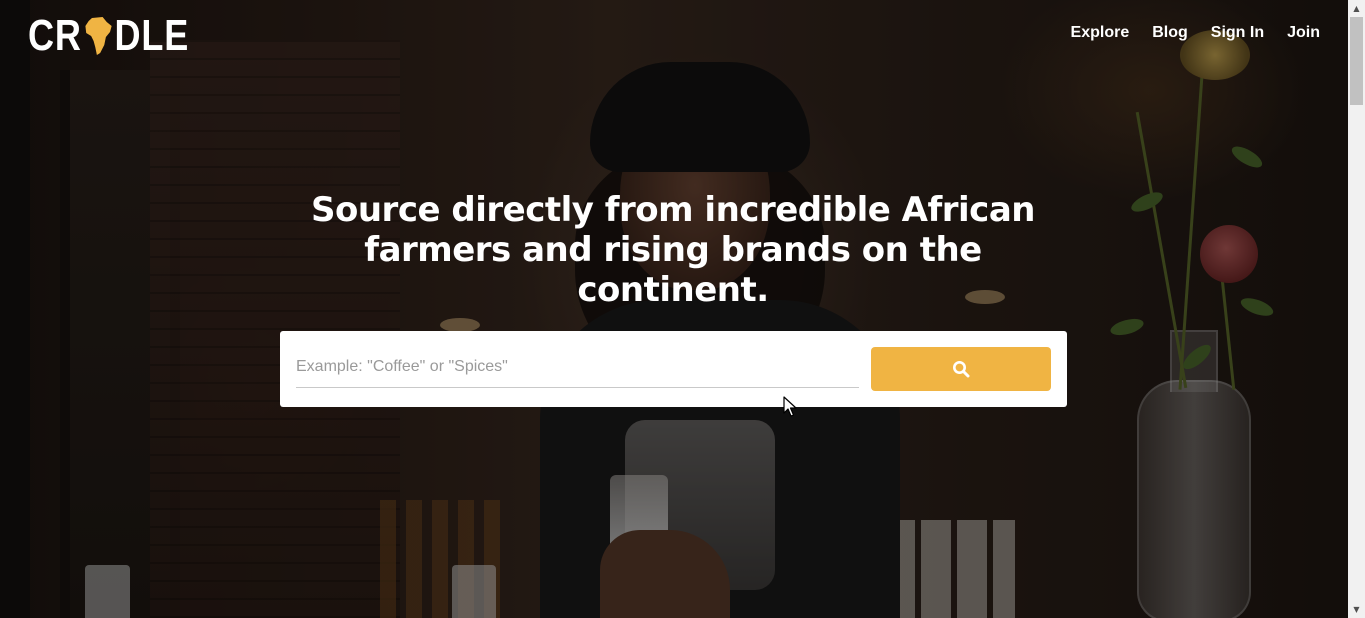 The image size is (1365, 618). I want to click on nav-link-join: Join, so click(1303, 33).